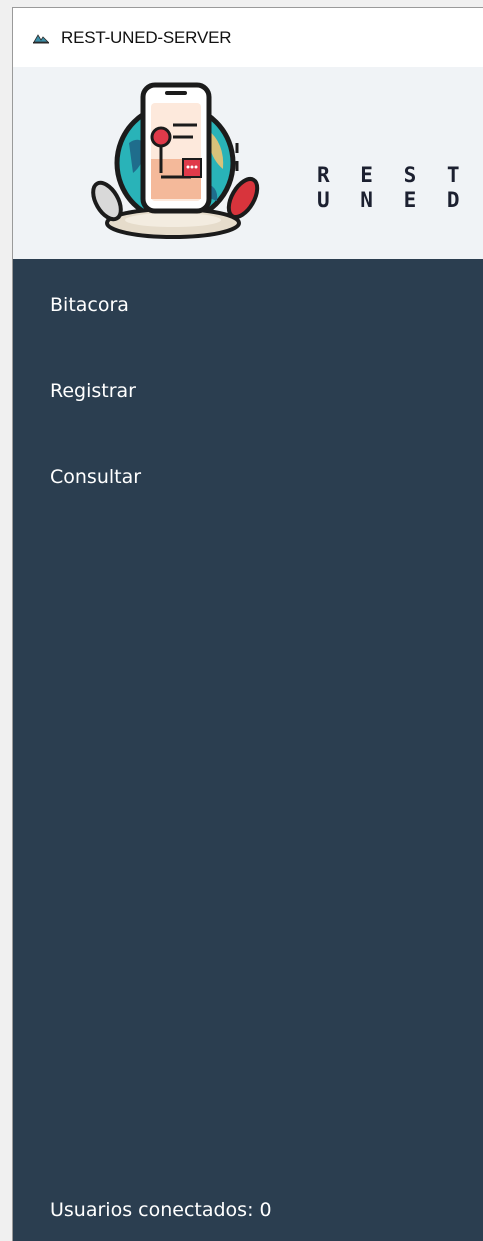 The height and width of the screenshot is (1241, 483). What do you see at coordinates (161, 1210) in the screenshot?
I see `connected-users-status: Usuarios conectados: 0` at bounding box center [161, 1210].